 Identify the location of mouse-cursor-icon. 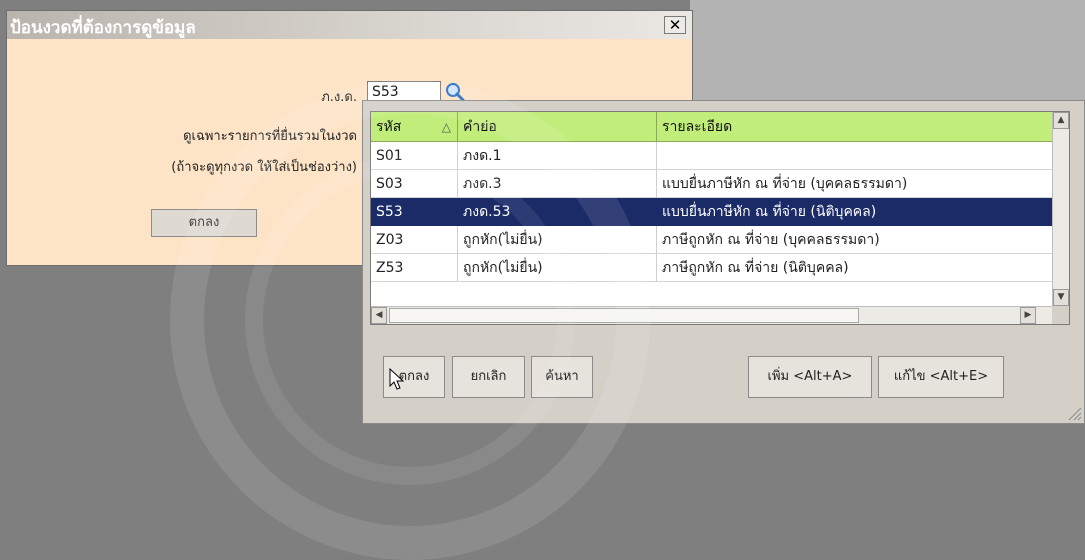
(397, 379).